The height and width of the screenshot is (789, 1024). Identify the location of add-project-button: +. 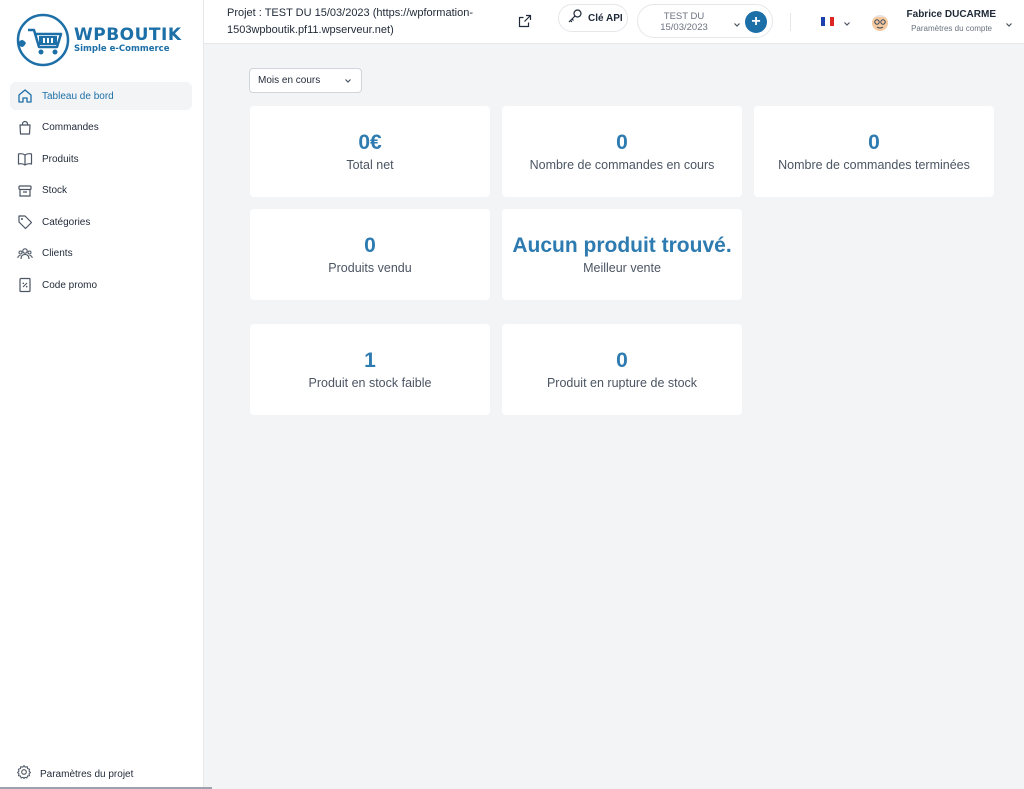
(756, 22).